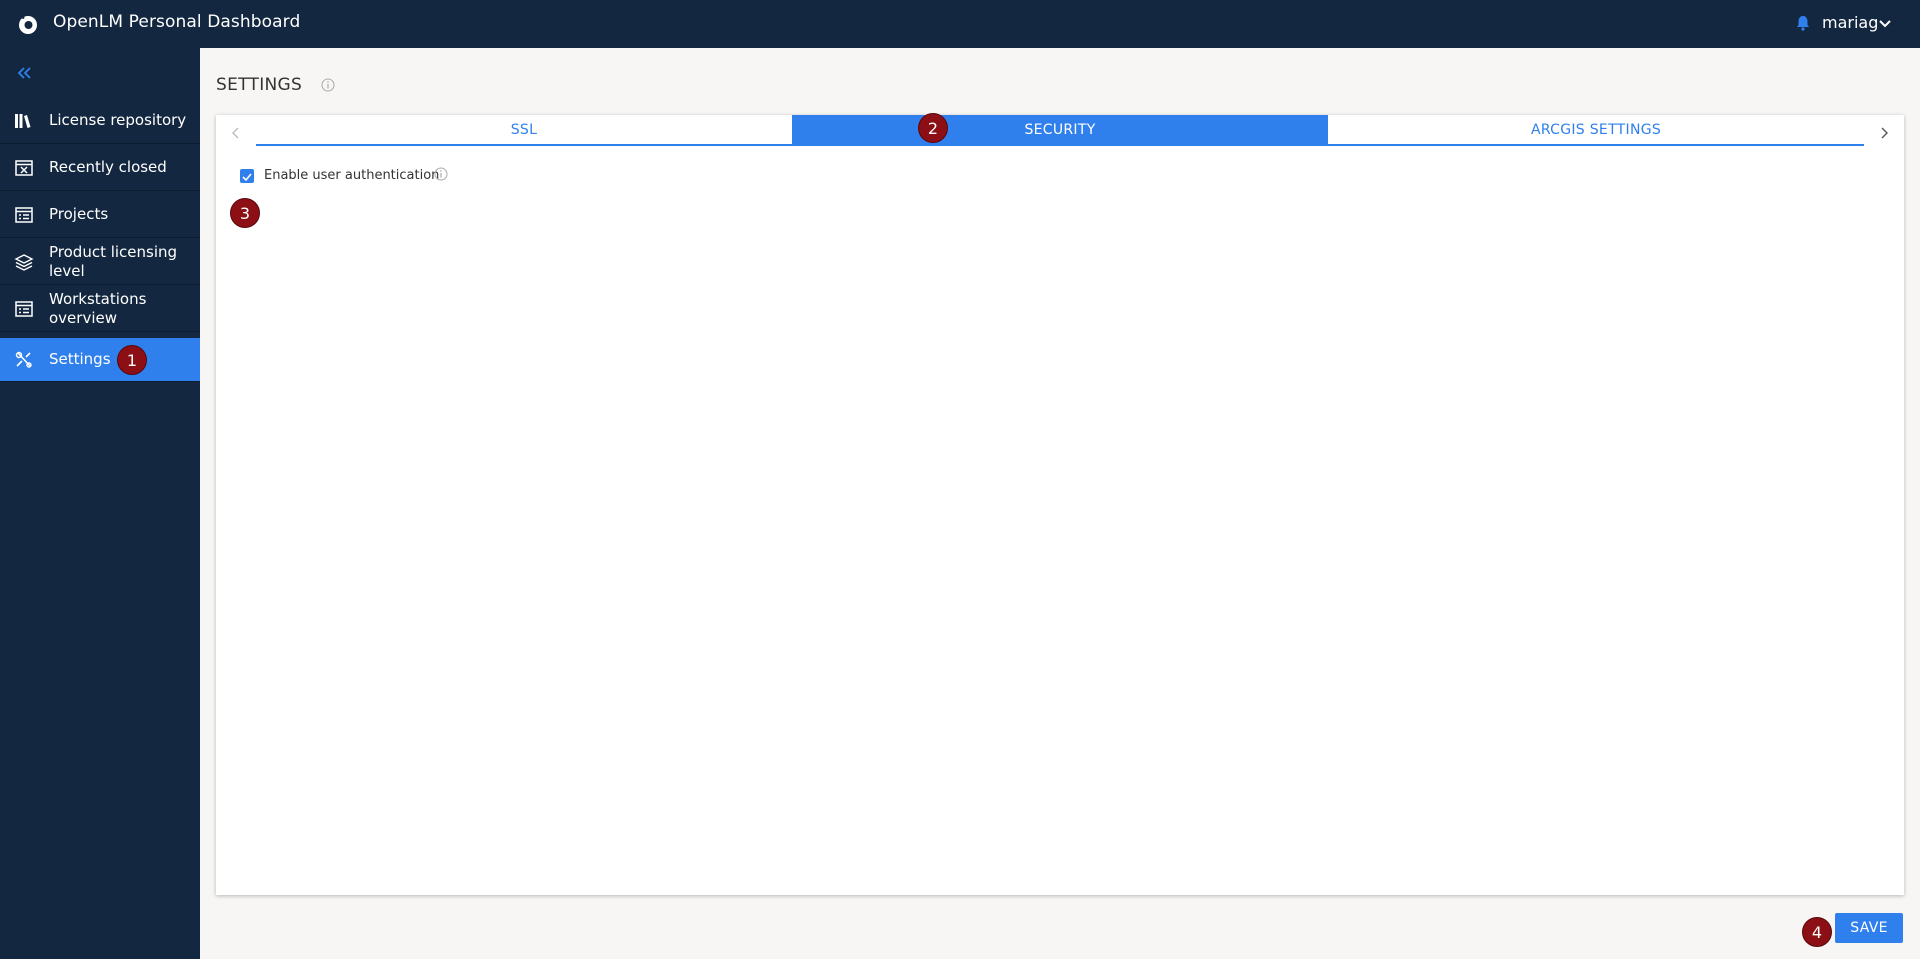 This screenshot has height=959, width=1920. What do you see at coordinates (24, 168) in the screenshot?
I see `closed-window-icon` at bounding box center [24, 168].